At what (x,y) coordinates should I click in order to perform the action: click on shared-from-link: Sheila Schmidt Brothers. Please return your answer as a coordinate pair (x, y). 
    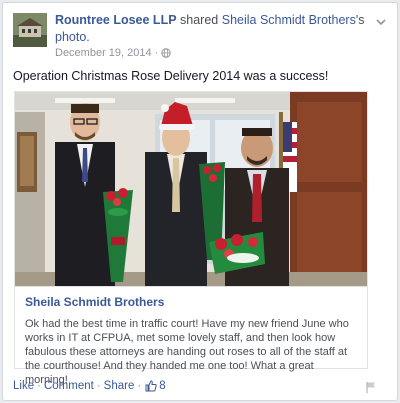
    Looking at the image, I should click on (289, 20).